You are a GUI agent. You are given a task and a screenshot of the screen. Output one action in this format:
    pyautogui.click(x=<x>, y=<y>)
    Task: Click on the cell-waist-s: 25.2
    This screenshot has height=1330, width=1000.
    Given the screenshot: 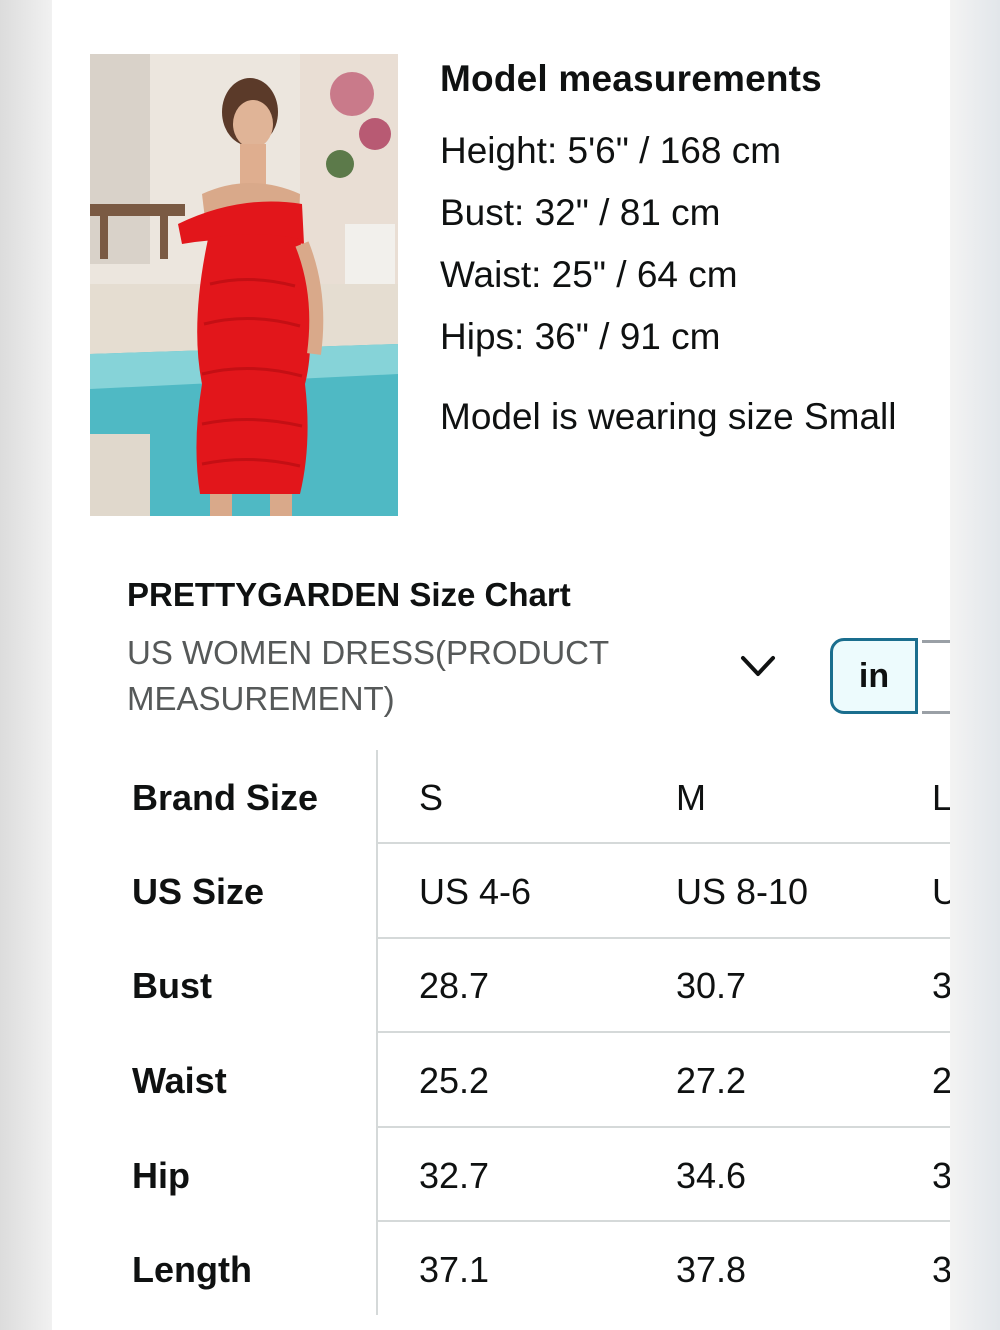 What is the action you would take?
    pyautogui.click(x=454, y=1080)
    